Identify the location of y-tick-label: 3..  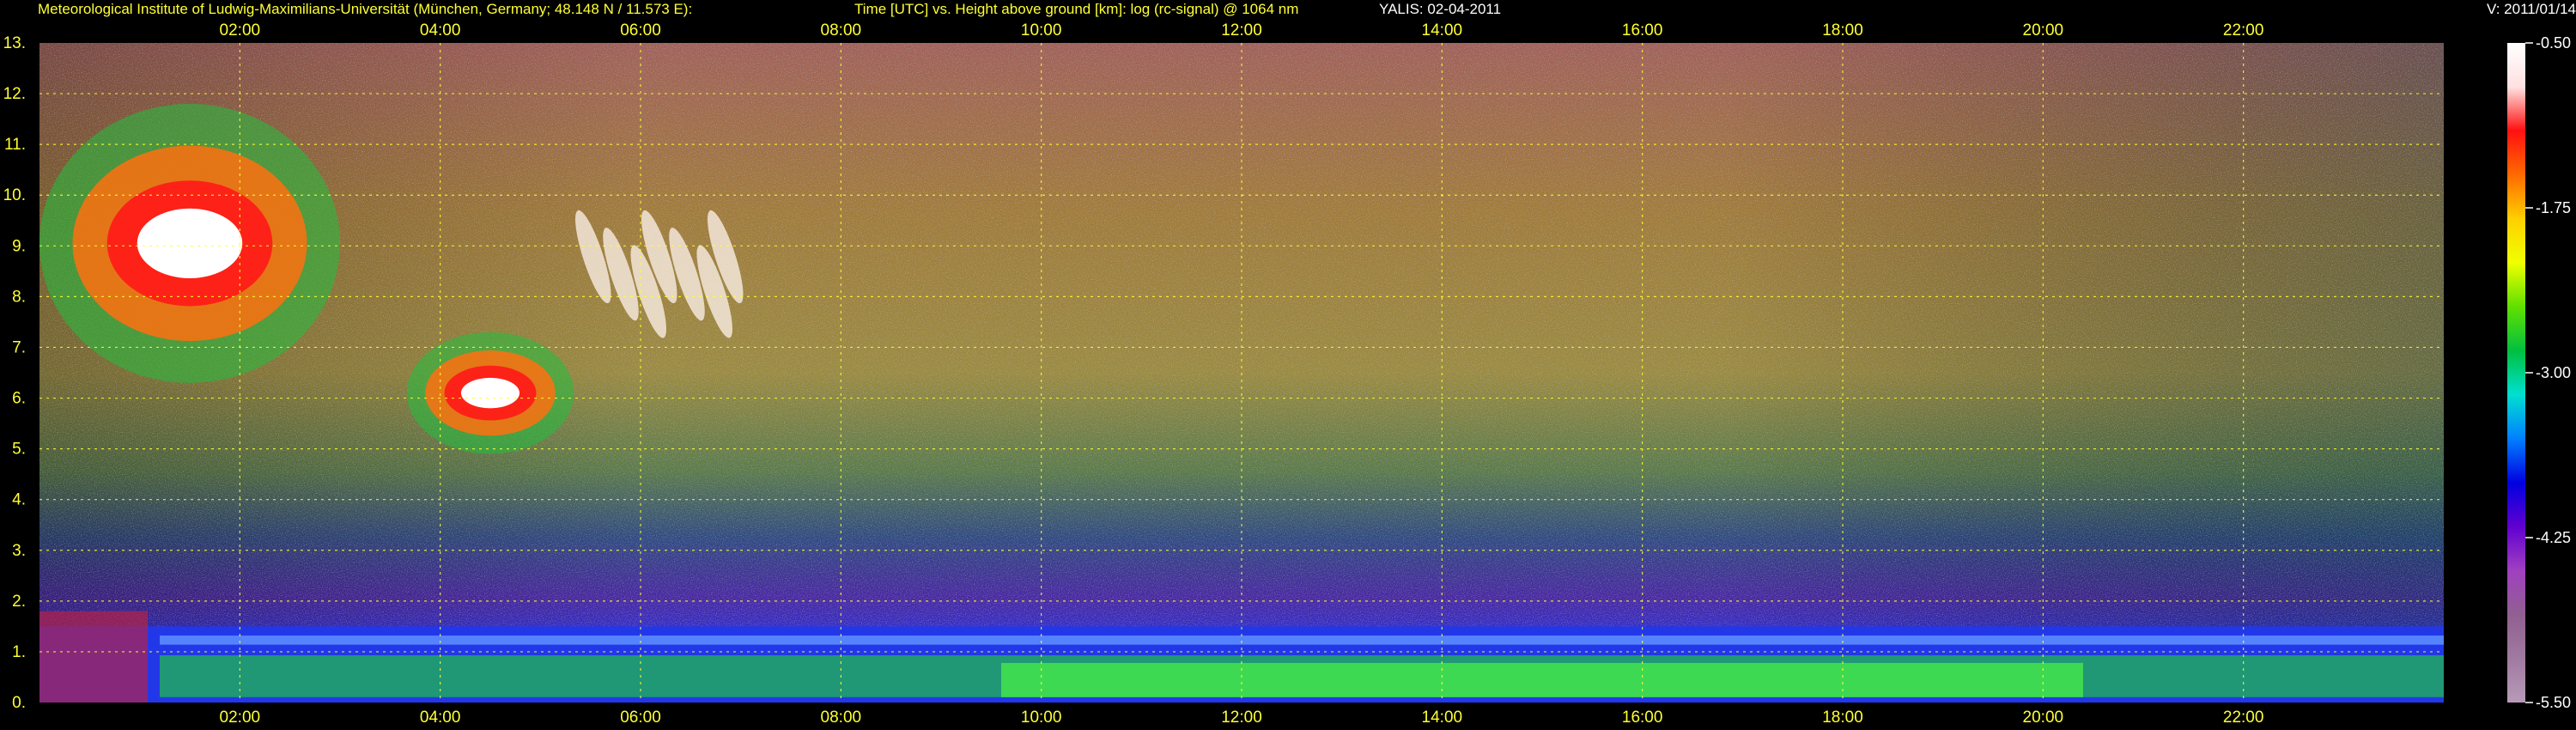
(19, 551).